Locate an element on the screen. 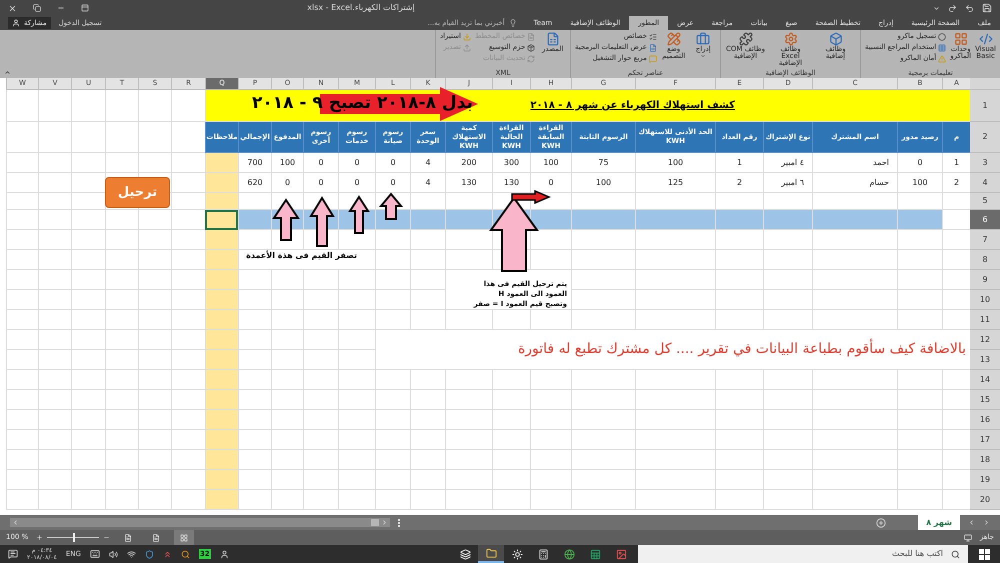  search-field: اكتب هنا للبحث is located at coordinates (803, 554).